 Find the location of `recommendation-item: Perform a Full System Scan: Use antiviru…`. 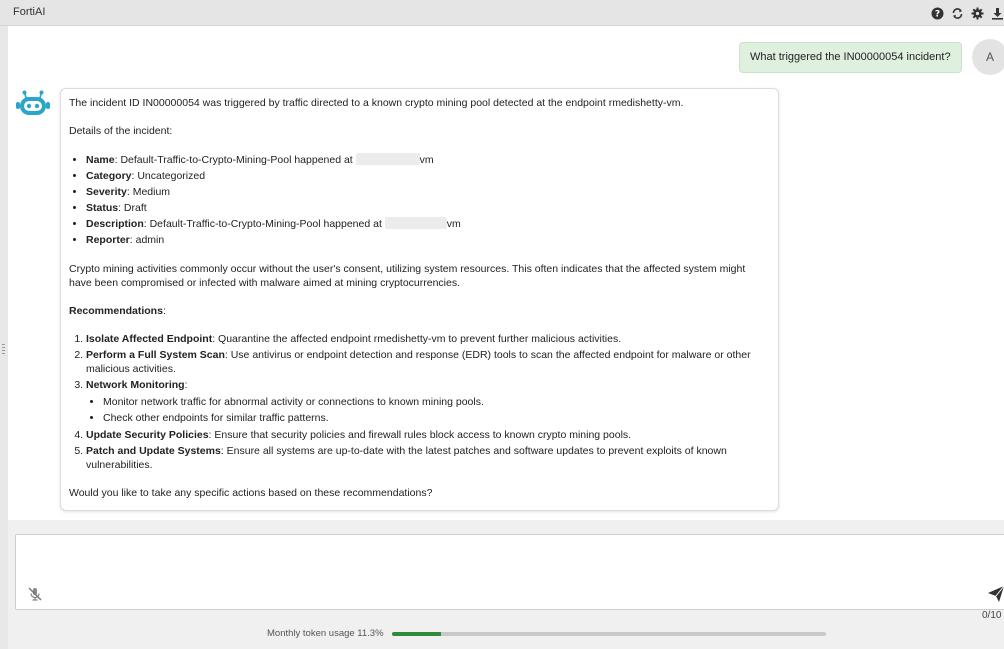

recommendation-item: Perform a Full System Scan: Use antiviru… is located at coordinates (427, 362).